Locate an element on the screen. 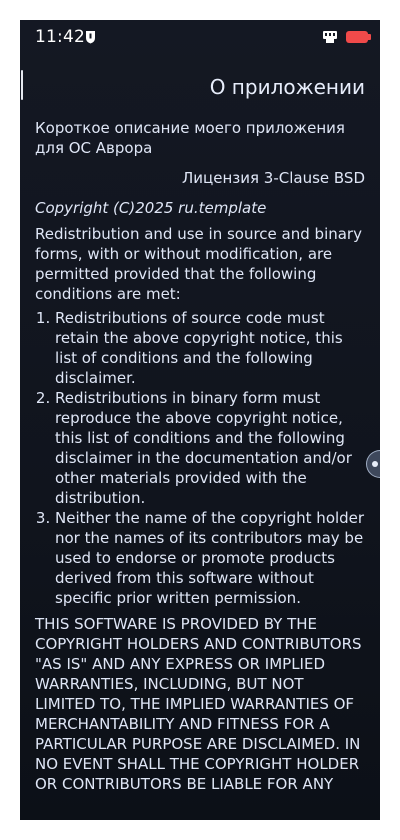 This screenshot has height=840, width=400. copyright-line: Copyright (C)2025 ru.template is located at coordinates (151, 208).